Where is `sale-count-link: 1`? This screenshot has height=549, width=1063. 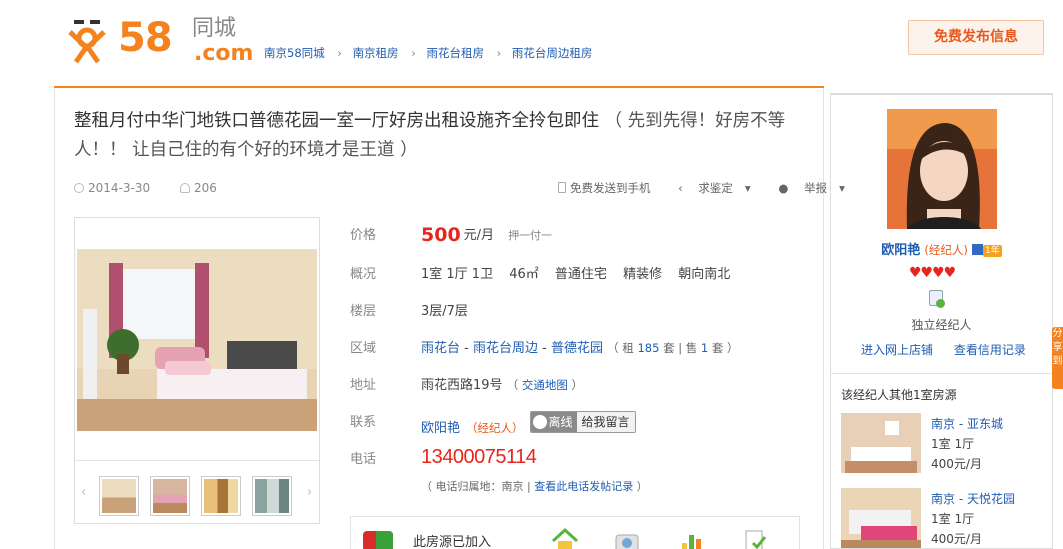 sale-count-link: 1 is located at coordinates (704, 348).